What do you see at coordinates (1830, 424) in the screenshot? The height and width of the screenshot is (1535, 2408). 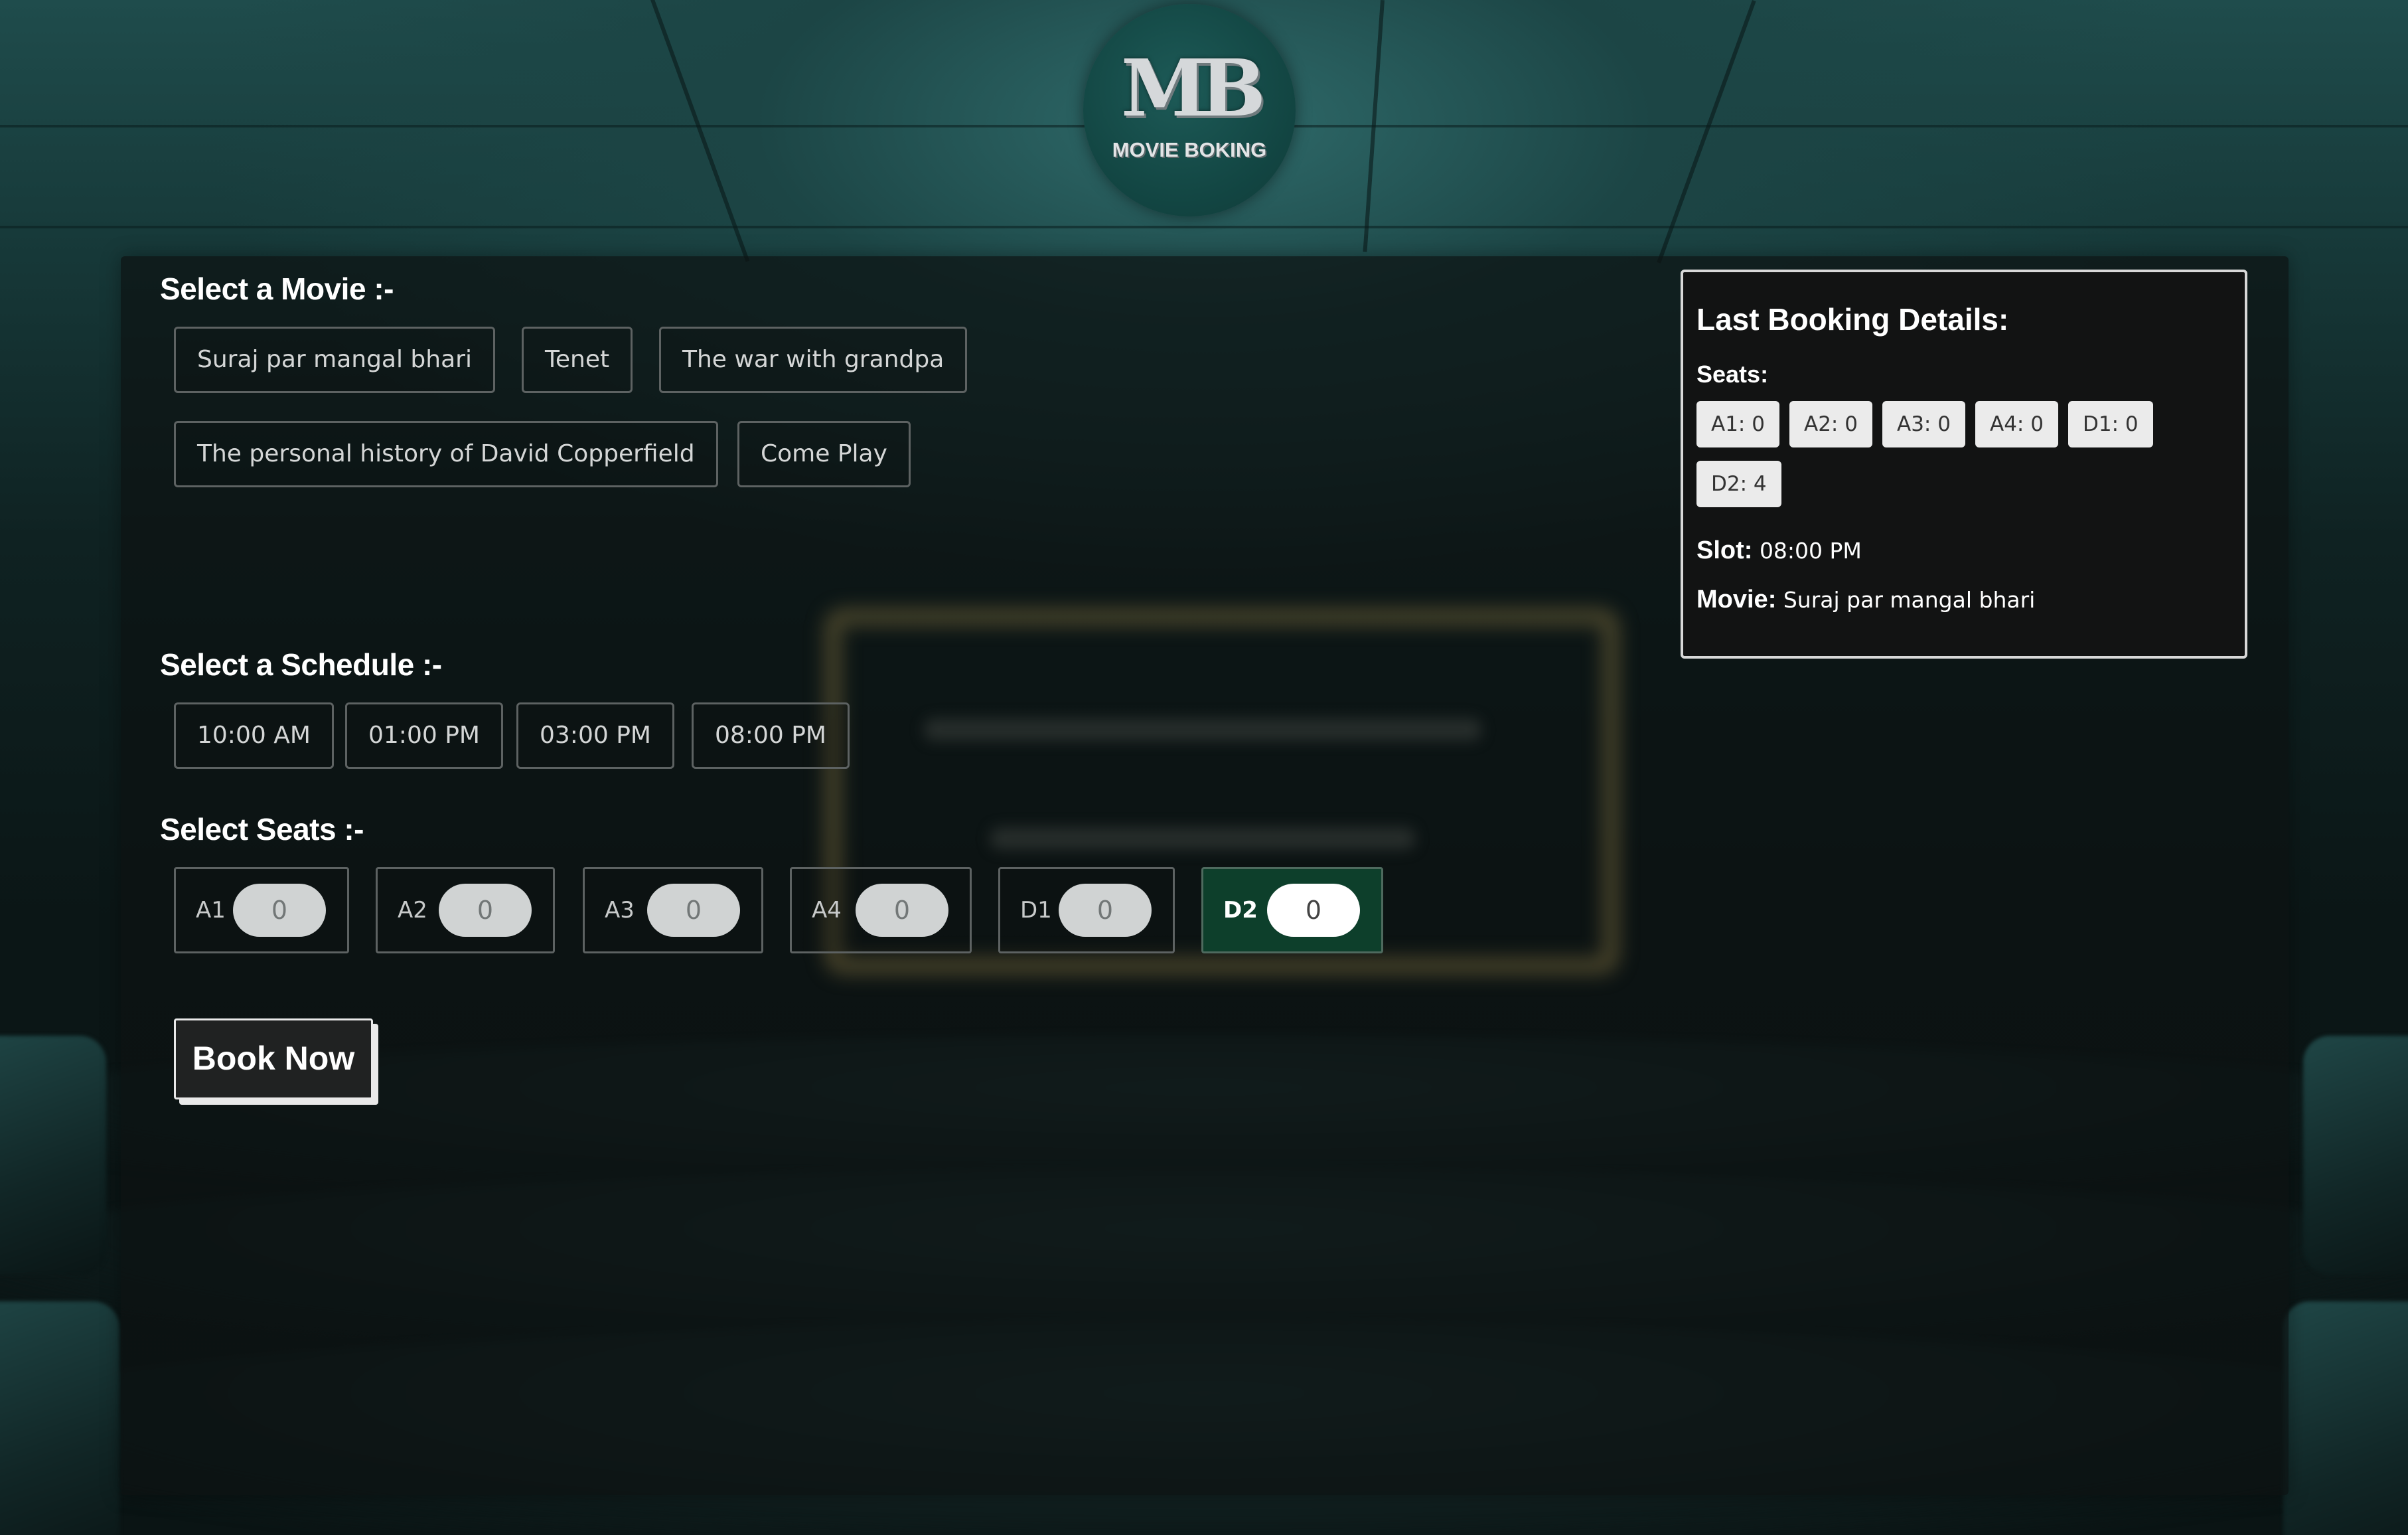 I see `booked-seat-badge: A2: 0` at bounding box center [1830, 424].